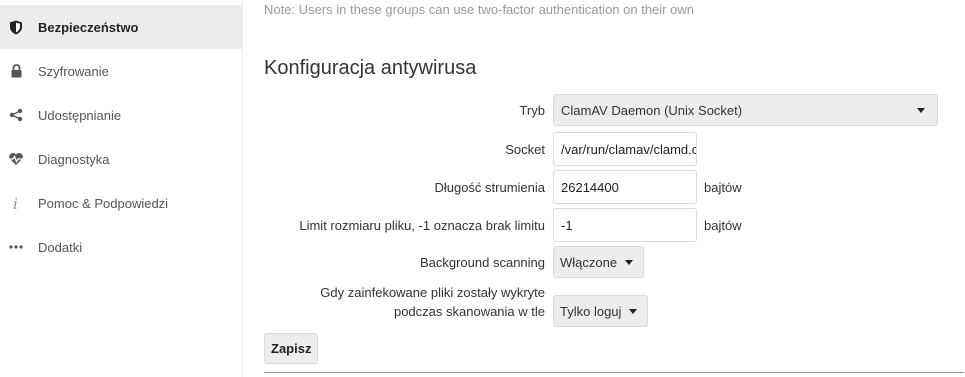  Describe the element at coordinates (121, 159) in the screenshot. I see `sidebar-item-diagnostics: Diagnostyka` at that location.